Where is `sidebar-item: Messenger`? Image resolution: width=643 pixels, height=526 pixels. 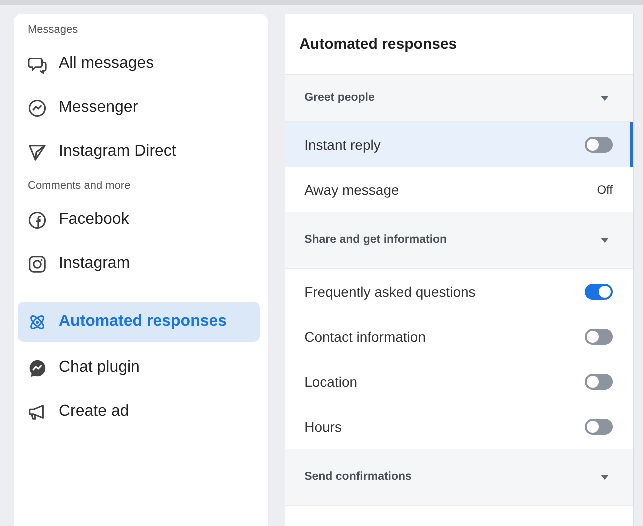 sidebar-item: Messenger is located at coordinates (141, 108).